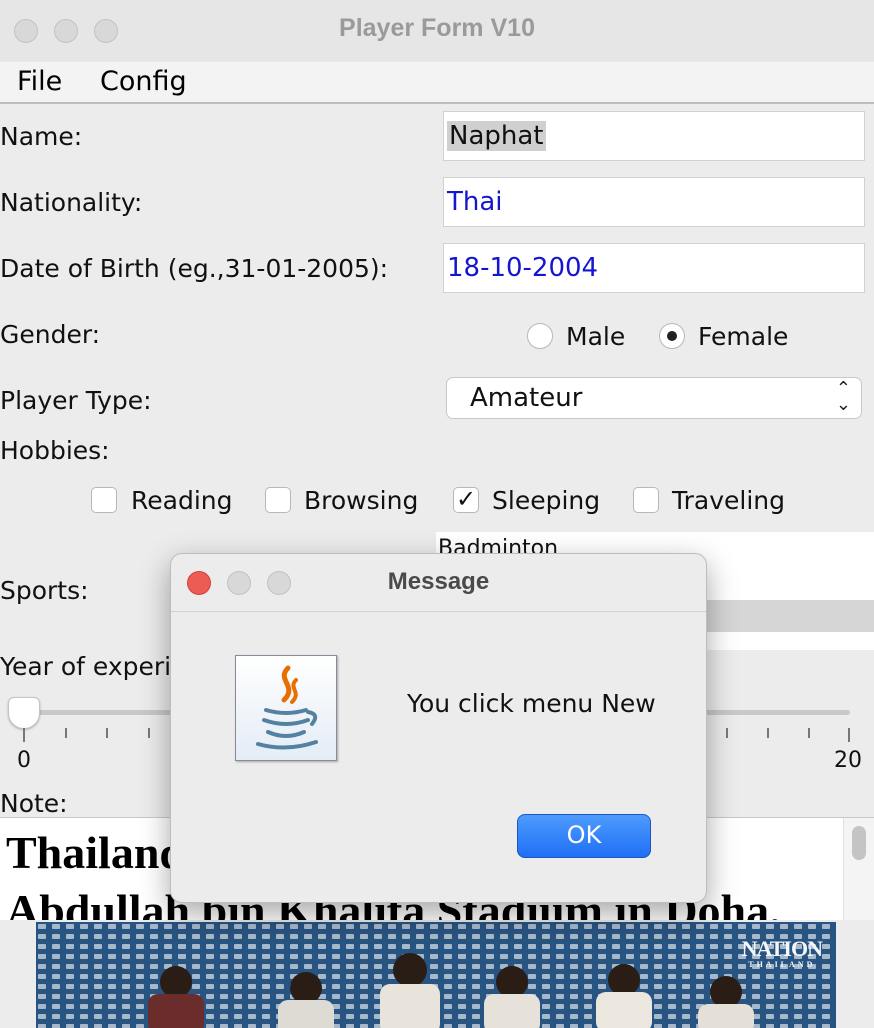 Image resolution: width=874 pixels, height=1028 pixels. What do you see at coordinates (286, 708) in the screenshot?
I see `java-icon` at bounding box center [286, 708].